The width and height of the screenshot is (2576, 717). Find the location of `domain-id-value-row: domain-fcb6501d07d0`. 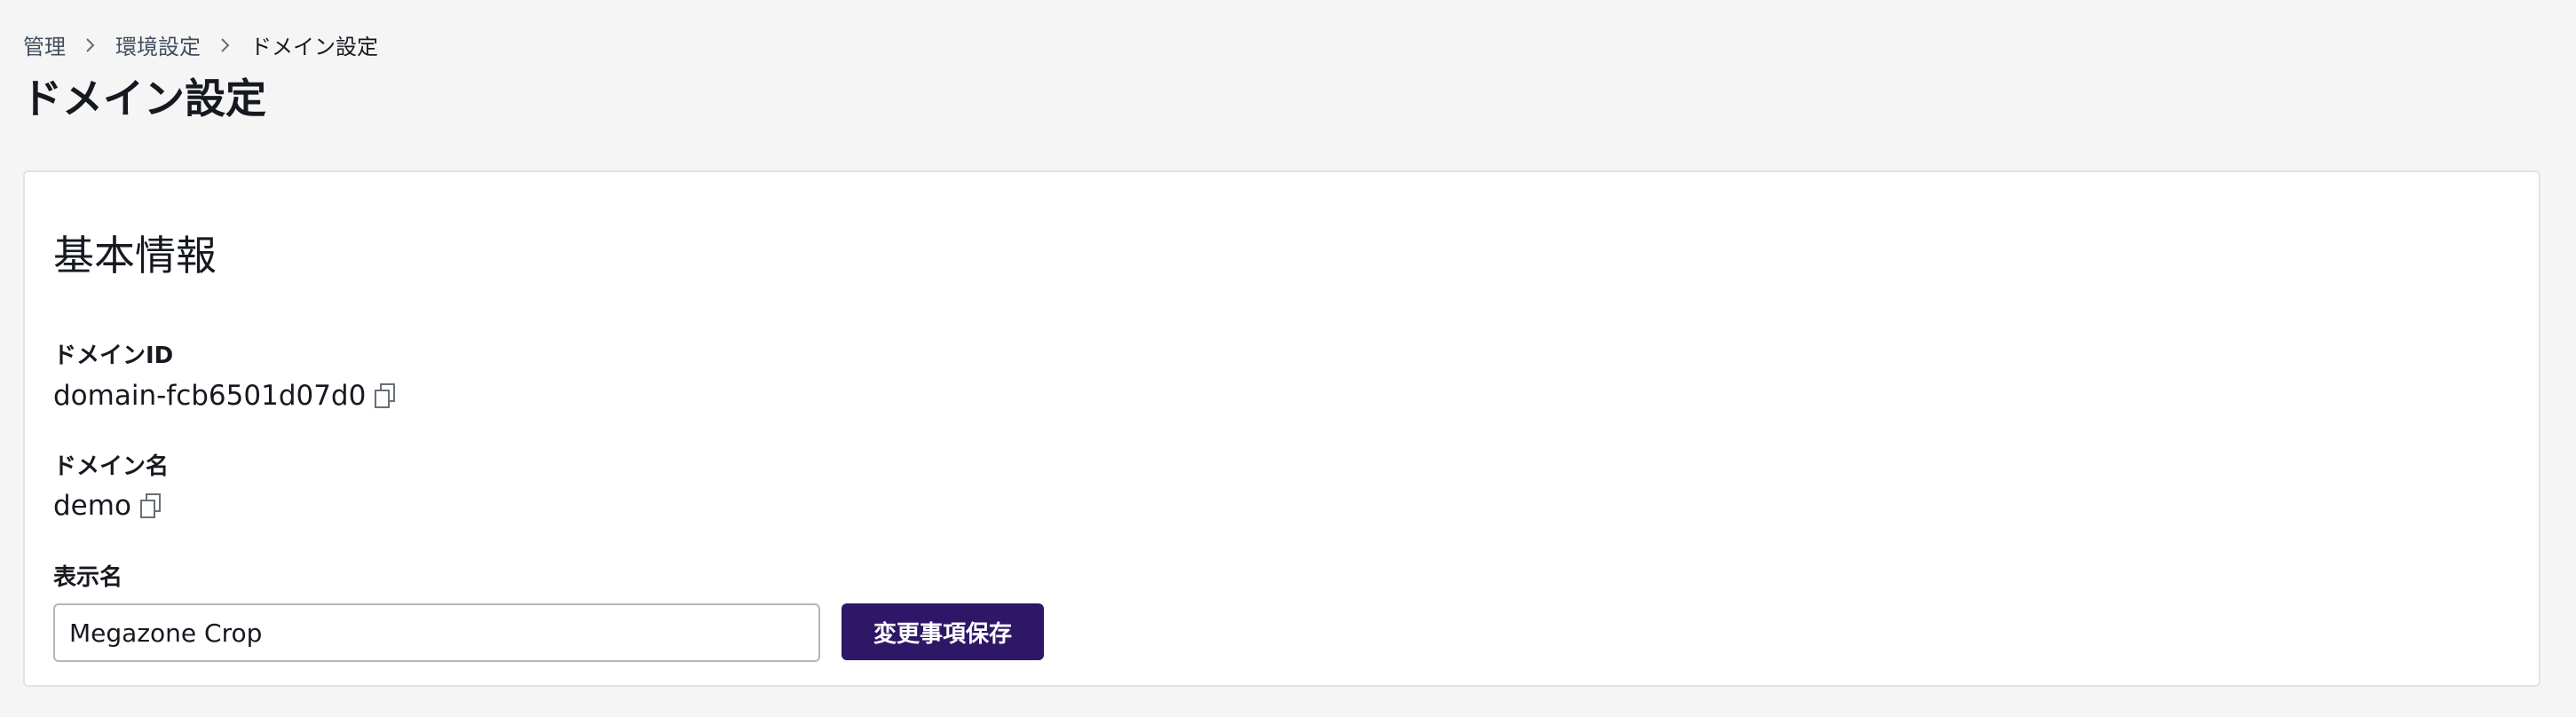

domain-id-value-row: domain-fcb6501d07d0 is located at coordinates (225, 396).